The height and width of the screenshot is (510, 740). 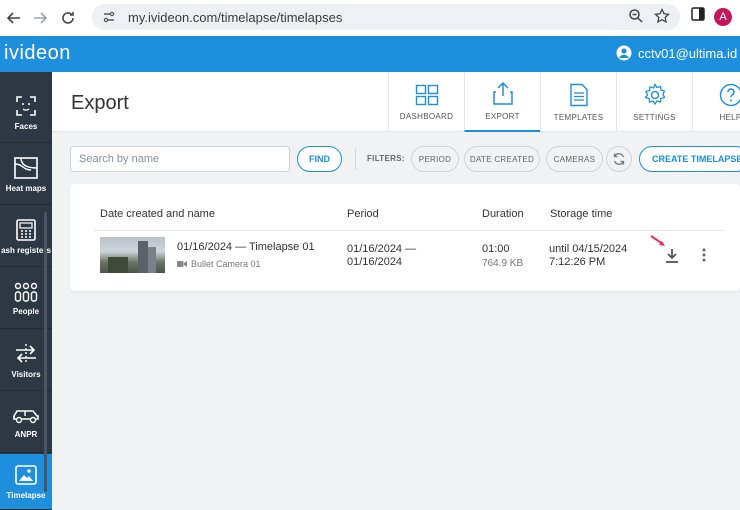 What do you see at coordinates (577, 262) in the screenshot?
I see `storage-time: 7:12:26 PM` at bounding box center [577, 262].